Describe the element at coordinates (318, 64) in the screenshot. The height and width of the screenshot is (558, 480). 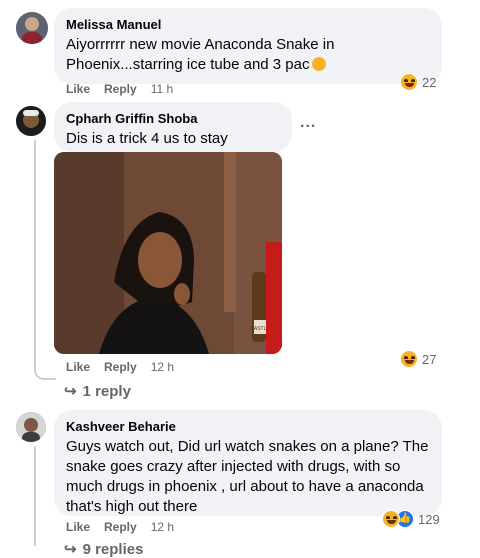
I see `thinking-emoji` at that location.